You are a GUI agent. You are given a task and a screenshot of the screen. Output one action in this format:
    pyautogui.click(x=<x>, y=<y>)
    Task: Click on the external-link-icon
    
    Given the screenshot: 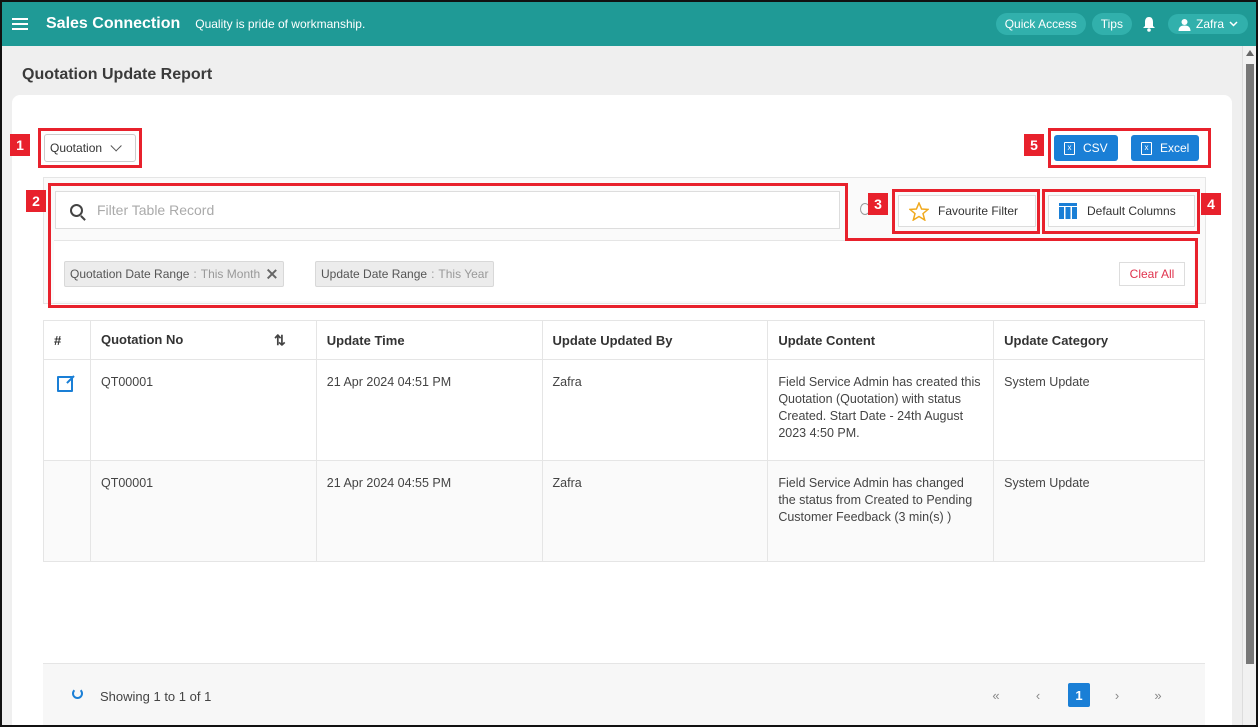 What is the action you would take?
    pyautogui.click(x=65, y=384)
    